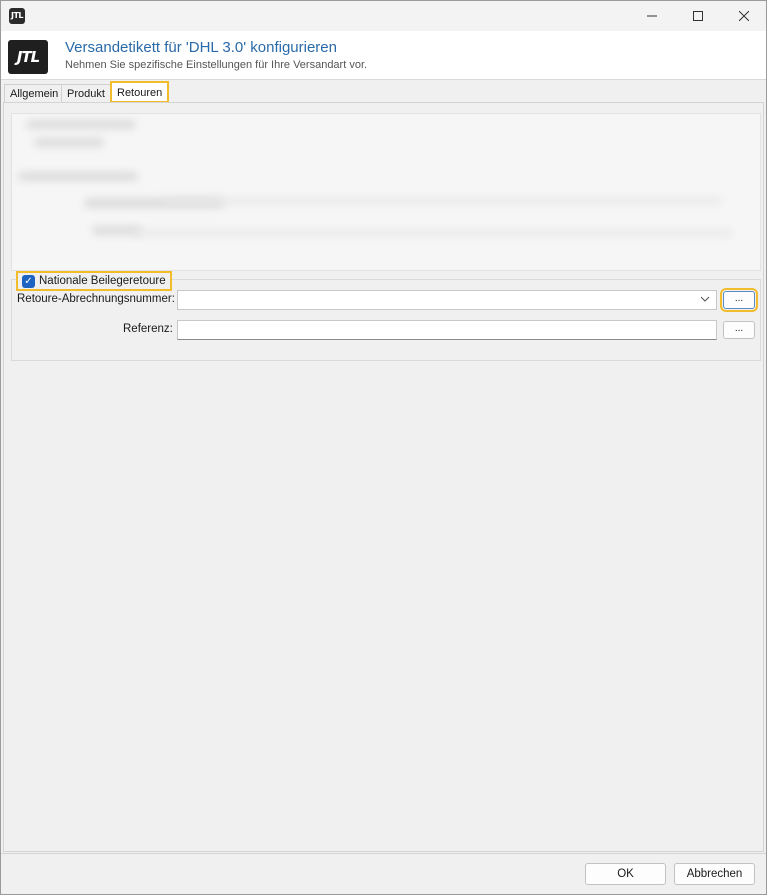 This screenshot has height=895, width=767. What do you see at coordinates (28, 57) in the screenshot?
I see `jtl-logo: JTL` at bounding box center [28, 57].